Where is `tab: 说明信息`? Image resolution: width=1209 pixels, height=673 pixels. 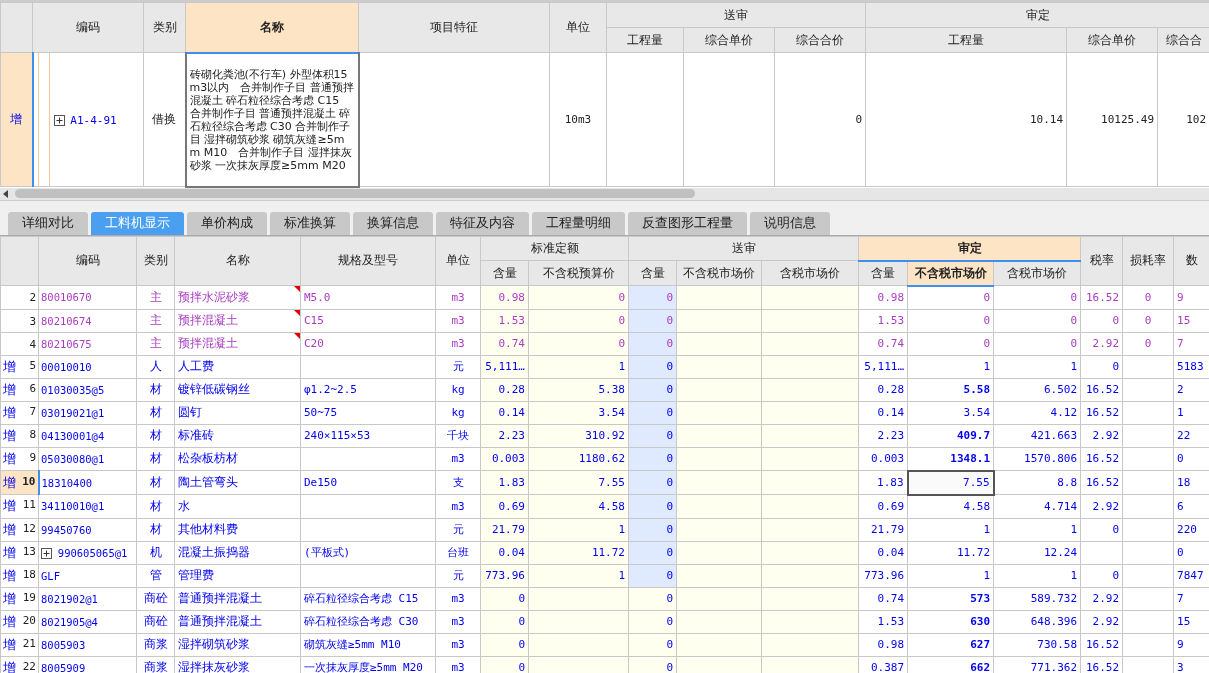 tab: 说明信息 is located at coordinates (790, 223).